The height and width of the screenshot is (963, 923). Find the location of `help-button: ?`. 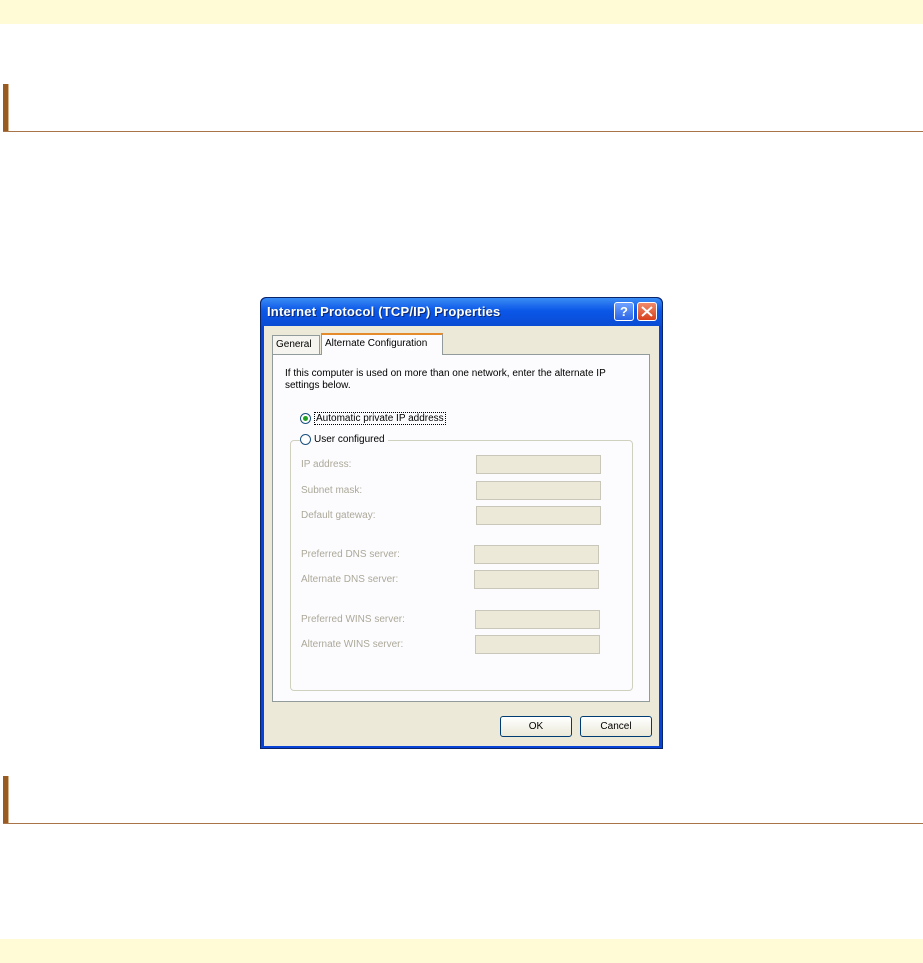

help-button: ? is located at coordinates (624, 311).